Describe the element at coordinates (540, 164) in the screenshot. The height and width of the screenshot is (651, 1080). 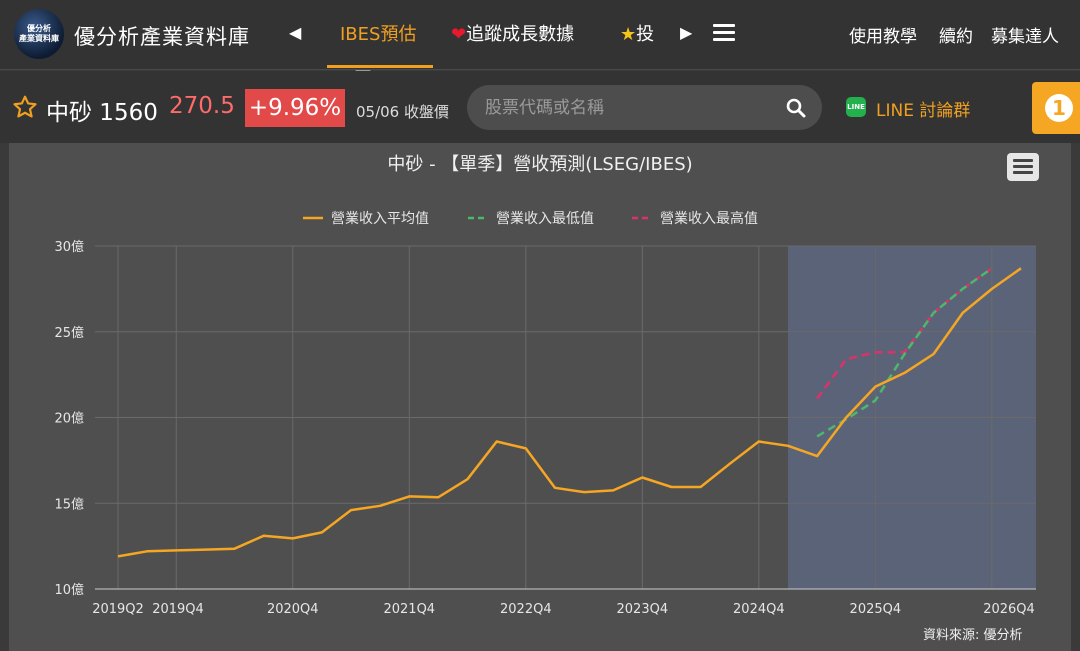
I see `chart-title: 中砂 - 【單季】營收預測(LSEG/IBES)` at that location.